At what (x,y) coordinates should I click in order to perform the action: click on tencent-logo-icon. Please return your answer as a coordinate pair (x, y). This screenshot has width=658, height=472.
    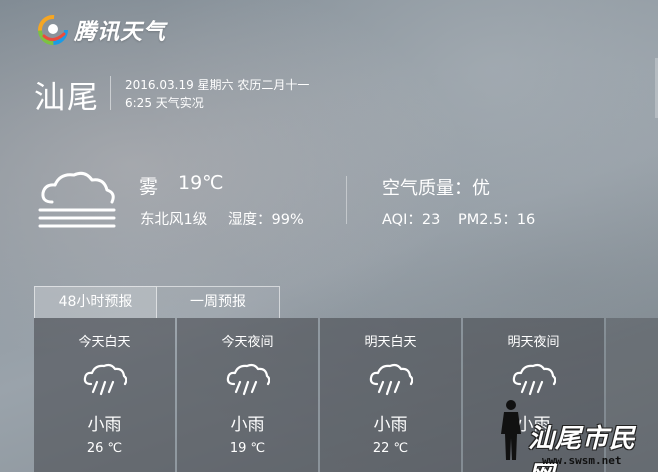
    Looking at the image, I should click on (53, 30).